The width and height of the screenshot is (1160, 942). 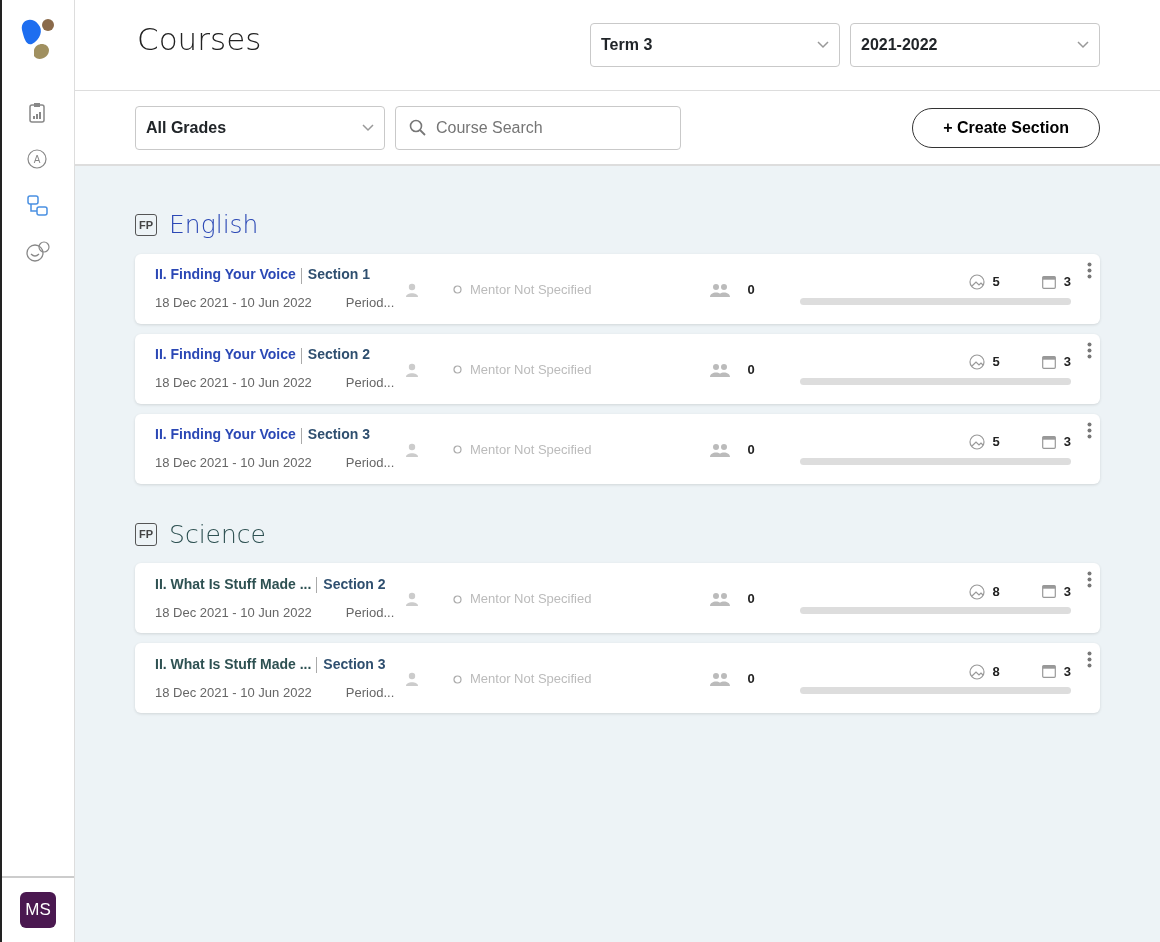 I want to click on page-title: Courses, so click(x=199, y=40).